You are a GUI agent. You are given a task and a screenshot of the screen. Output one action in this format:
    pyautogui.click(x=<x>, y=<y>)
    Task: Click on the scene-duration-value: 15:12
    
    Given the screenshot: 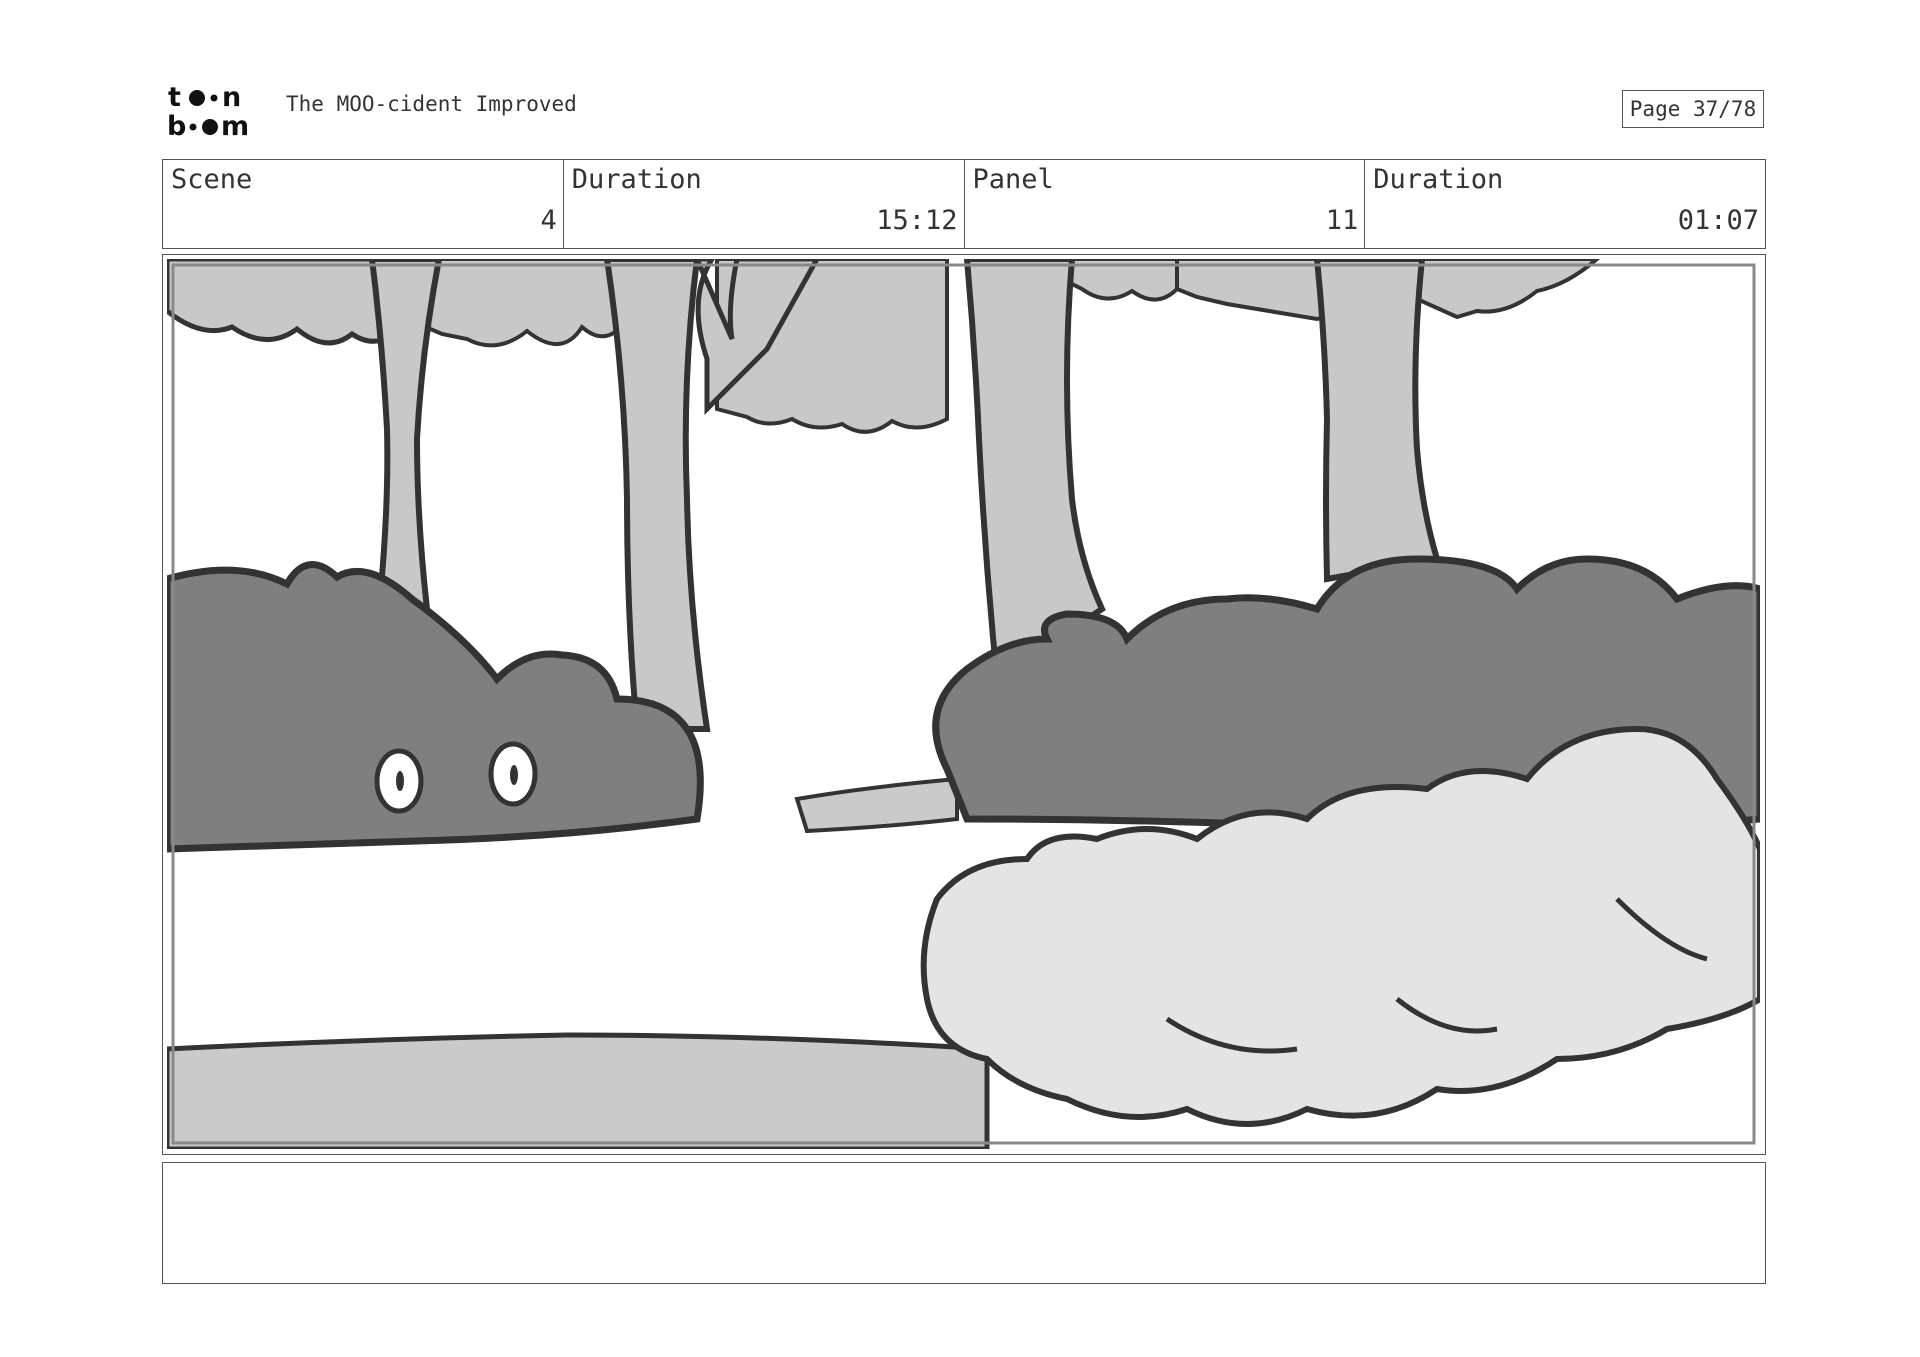 What is the action you would take?
    pyautogui.click(x=917, y=220)
    